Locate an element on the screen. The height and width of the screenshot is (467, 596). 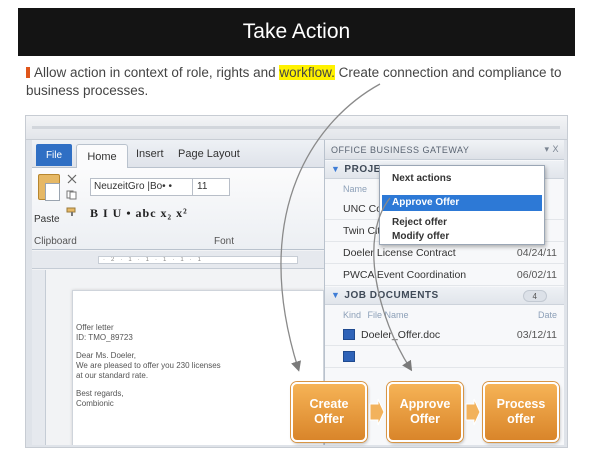
doc-line: We are pleased to offer you 230 licenses is located at coordinates (148, 365).